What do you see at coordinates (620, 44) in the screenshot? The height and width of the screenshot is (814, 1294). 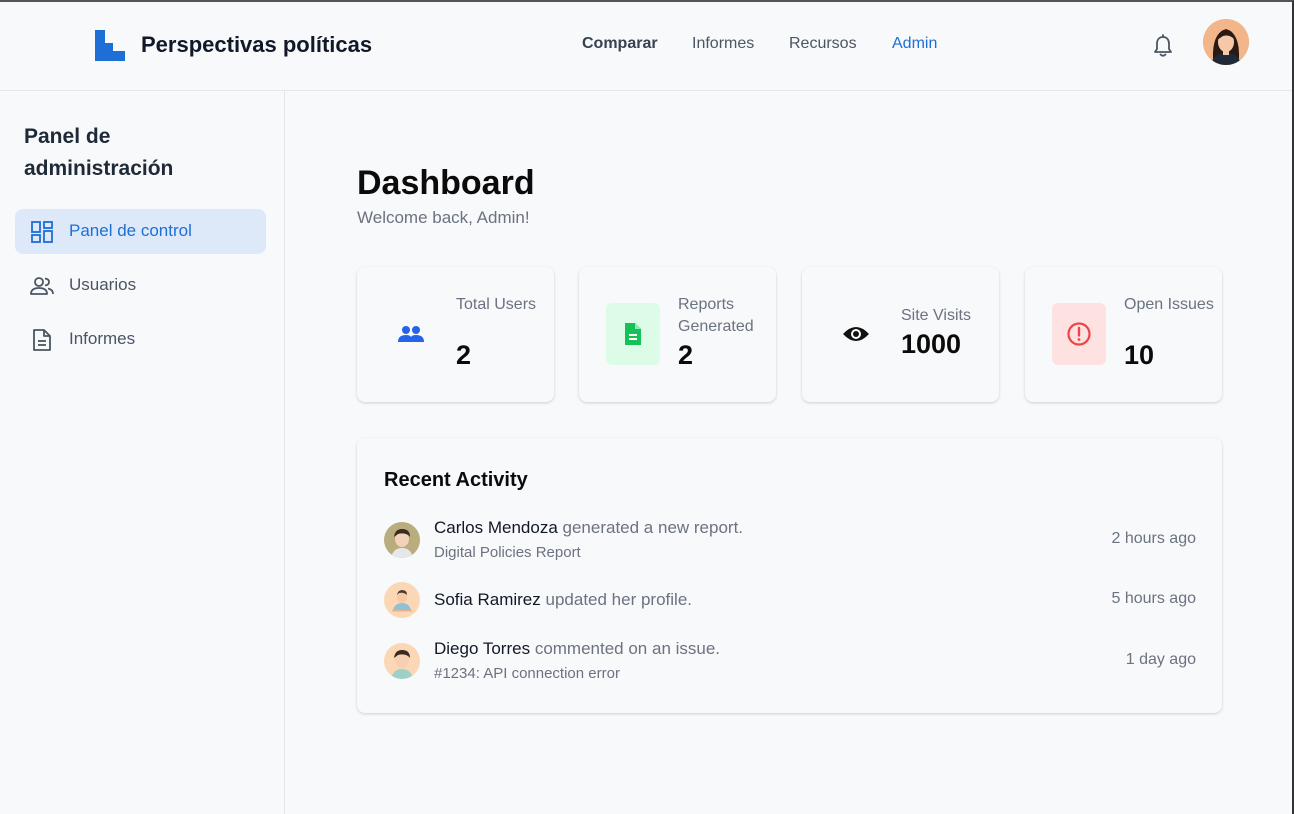 I see `nav-link-comparar: Comparar` at bounding box center [620, 44].